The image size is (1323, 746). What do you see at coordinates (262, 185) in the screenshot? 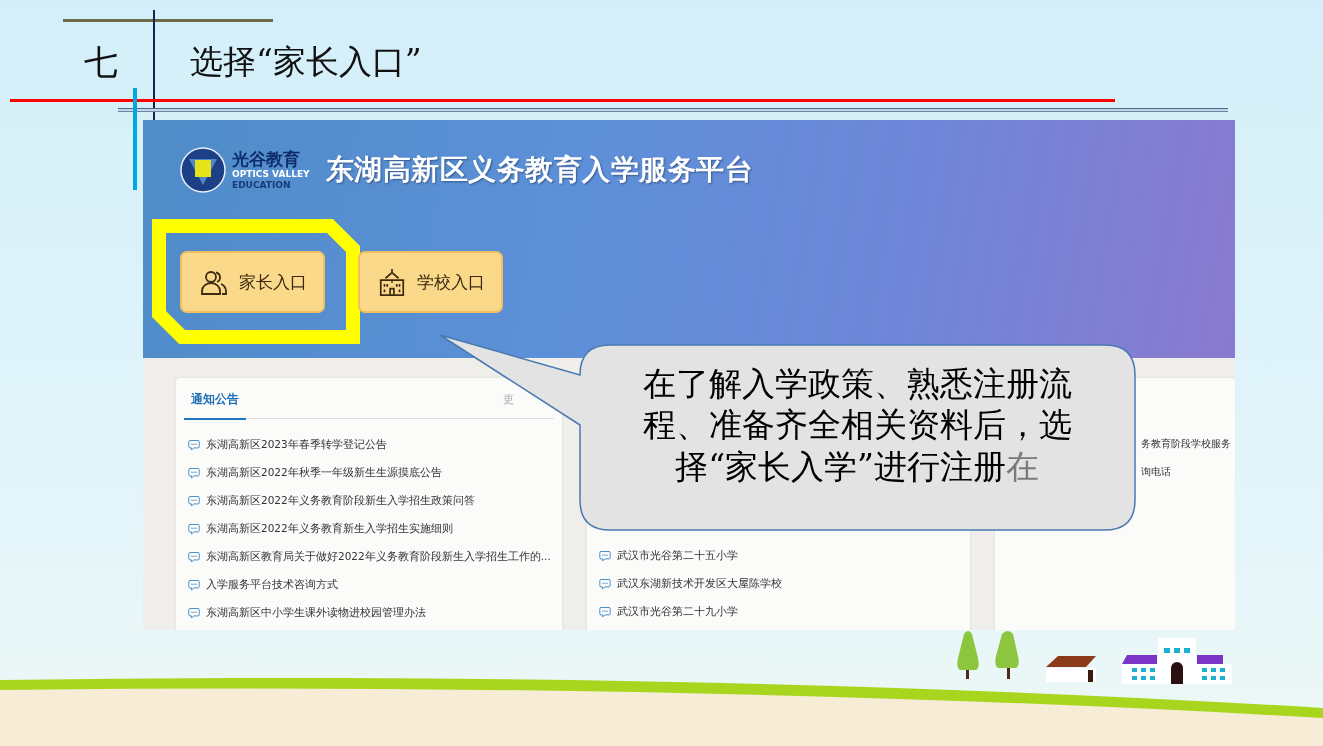
I see `logo-english-text: EDUCATION` at bounding box center [262, 185].